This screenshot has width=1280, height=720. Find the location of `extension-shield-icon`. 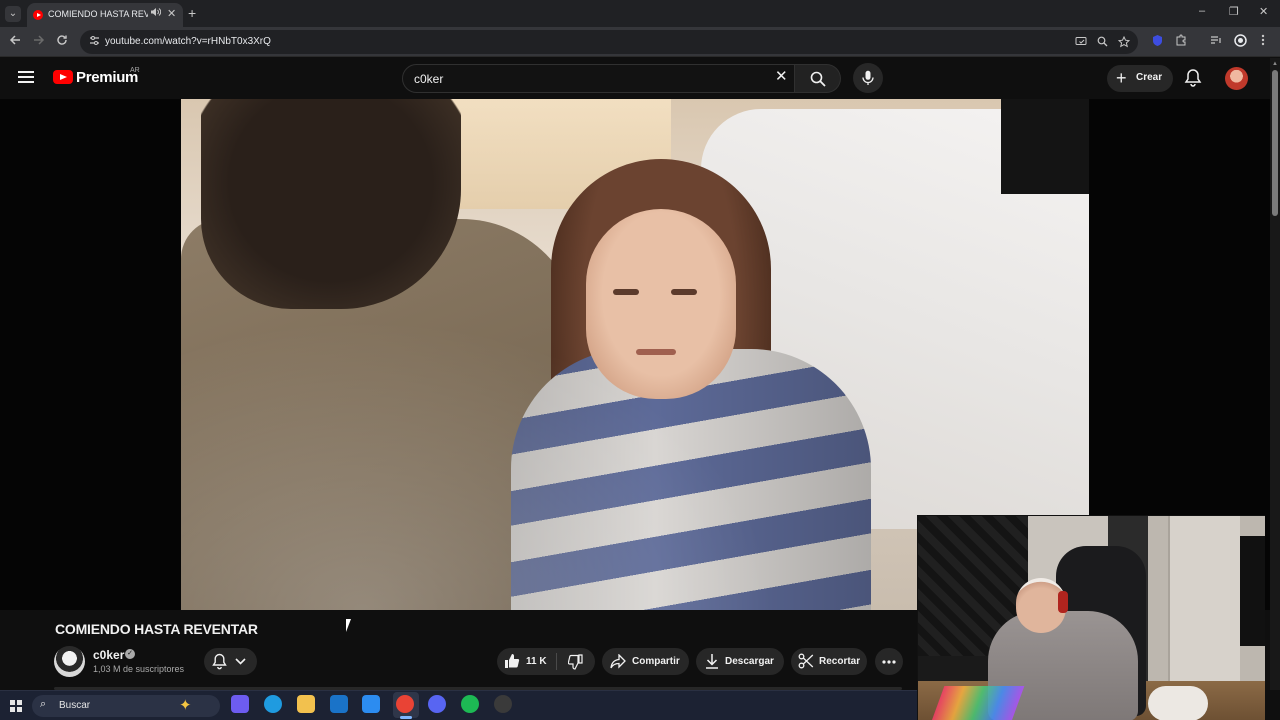

extension-shield-icon is located at coordinates (1157, 42).